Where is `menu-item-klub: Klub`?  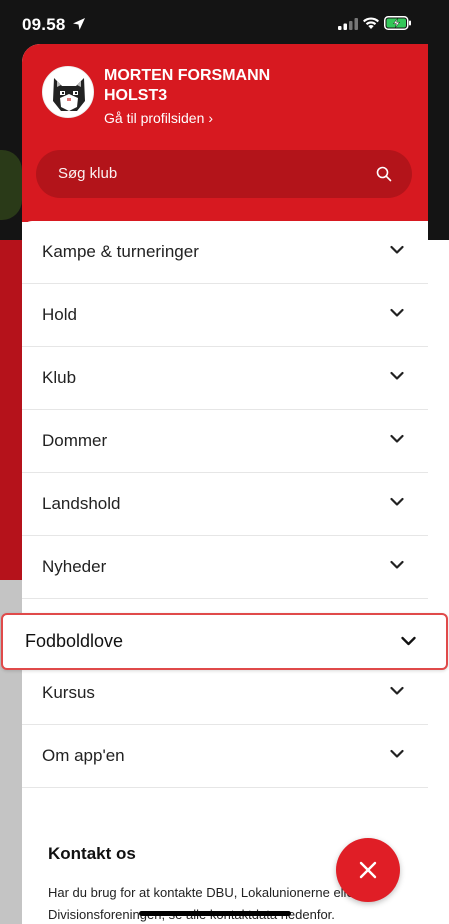
menu-item-klub: Klub is located at coordinates (225, 378).